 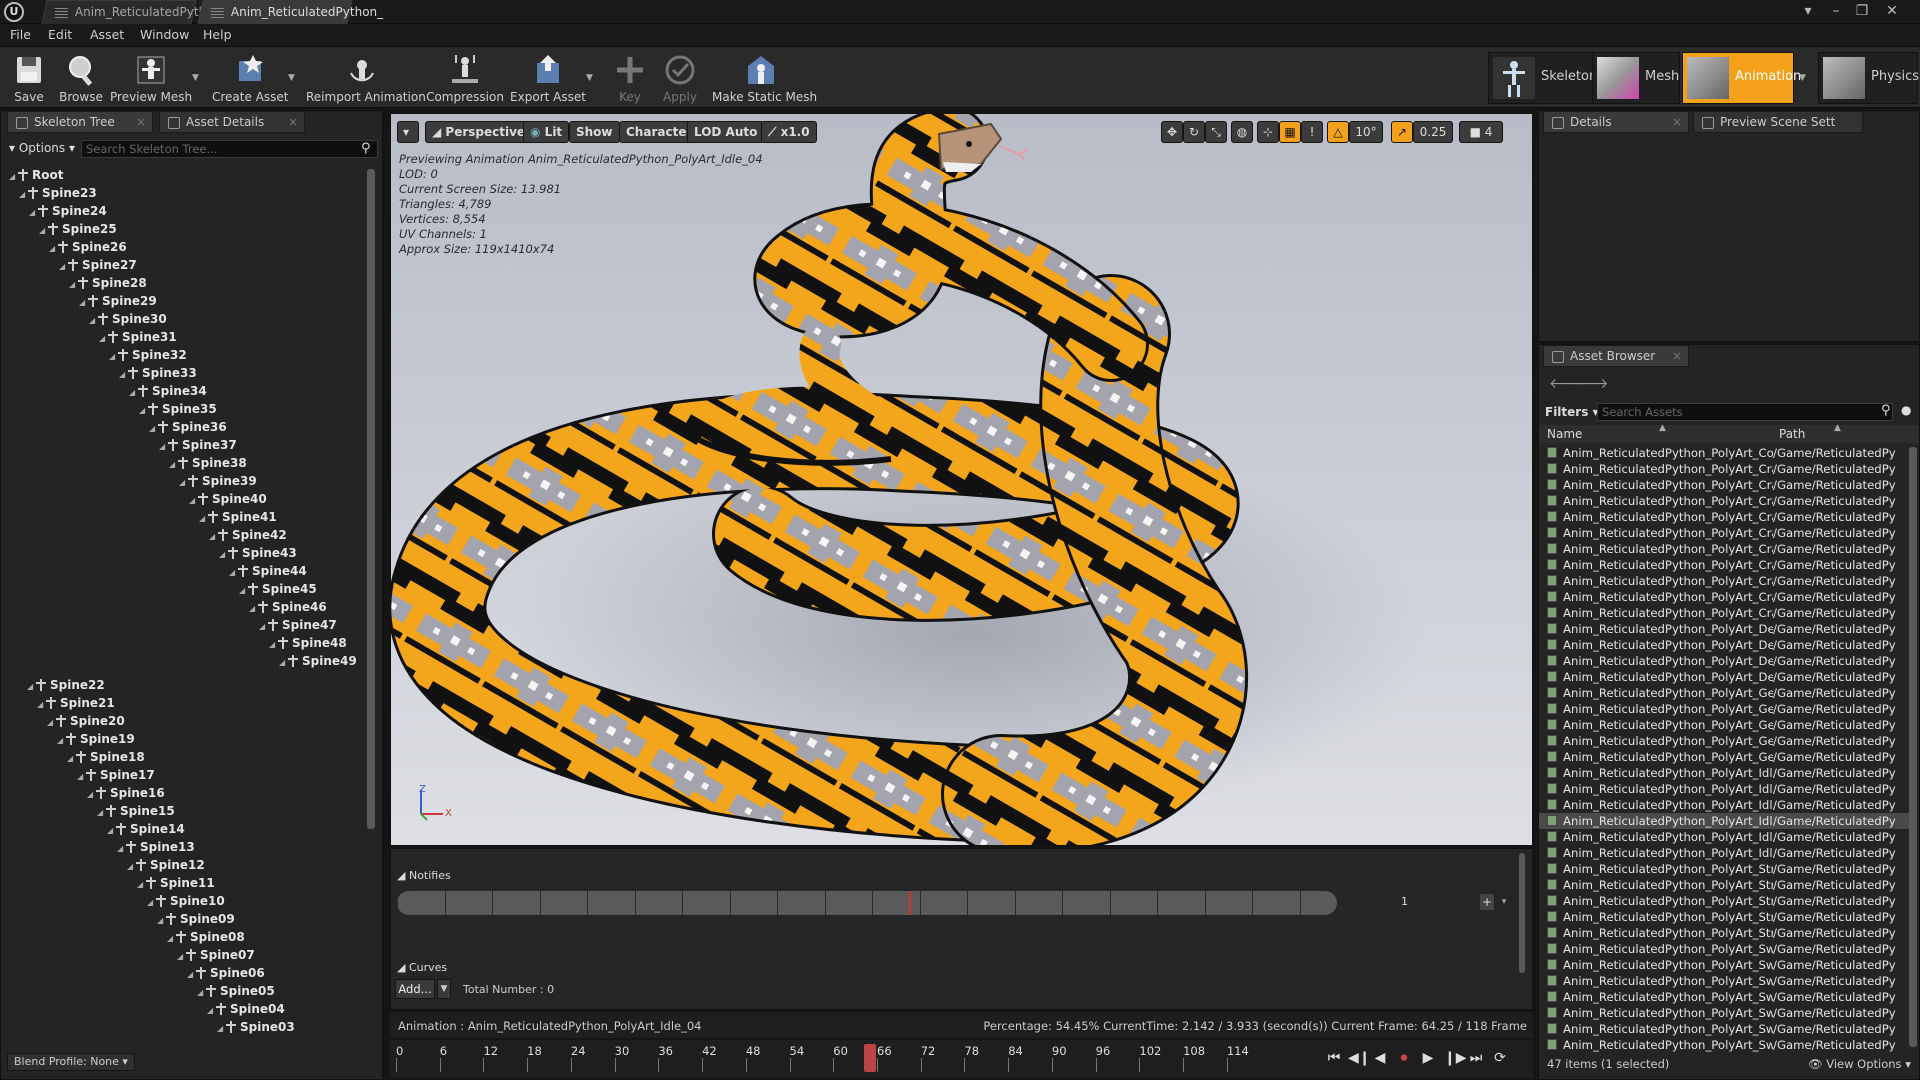 I want to click on bone-row: ◢ Spine37, so click(x=198, y=445).